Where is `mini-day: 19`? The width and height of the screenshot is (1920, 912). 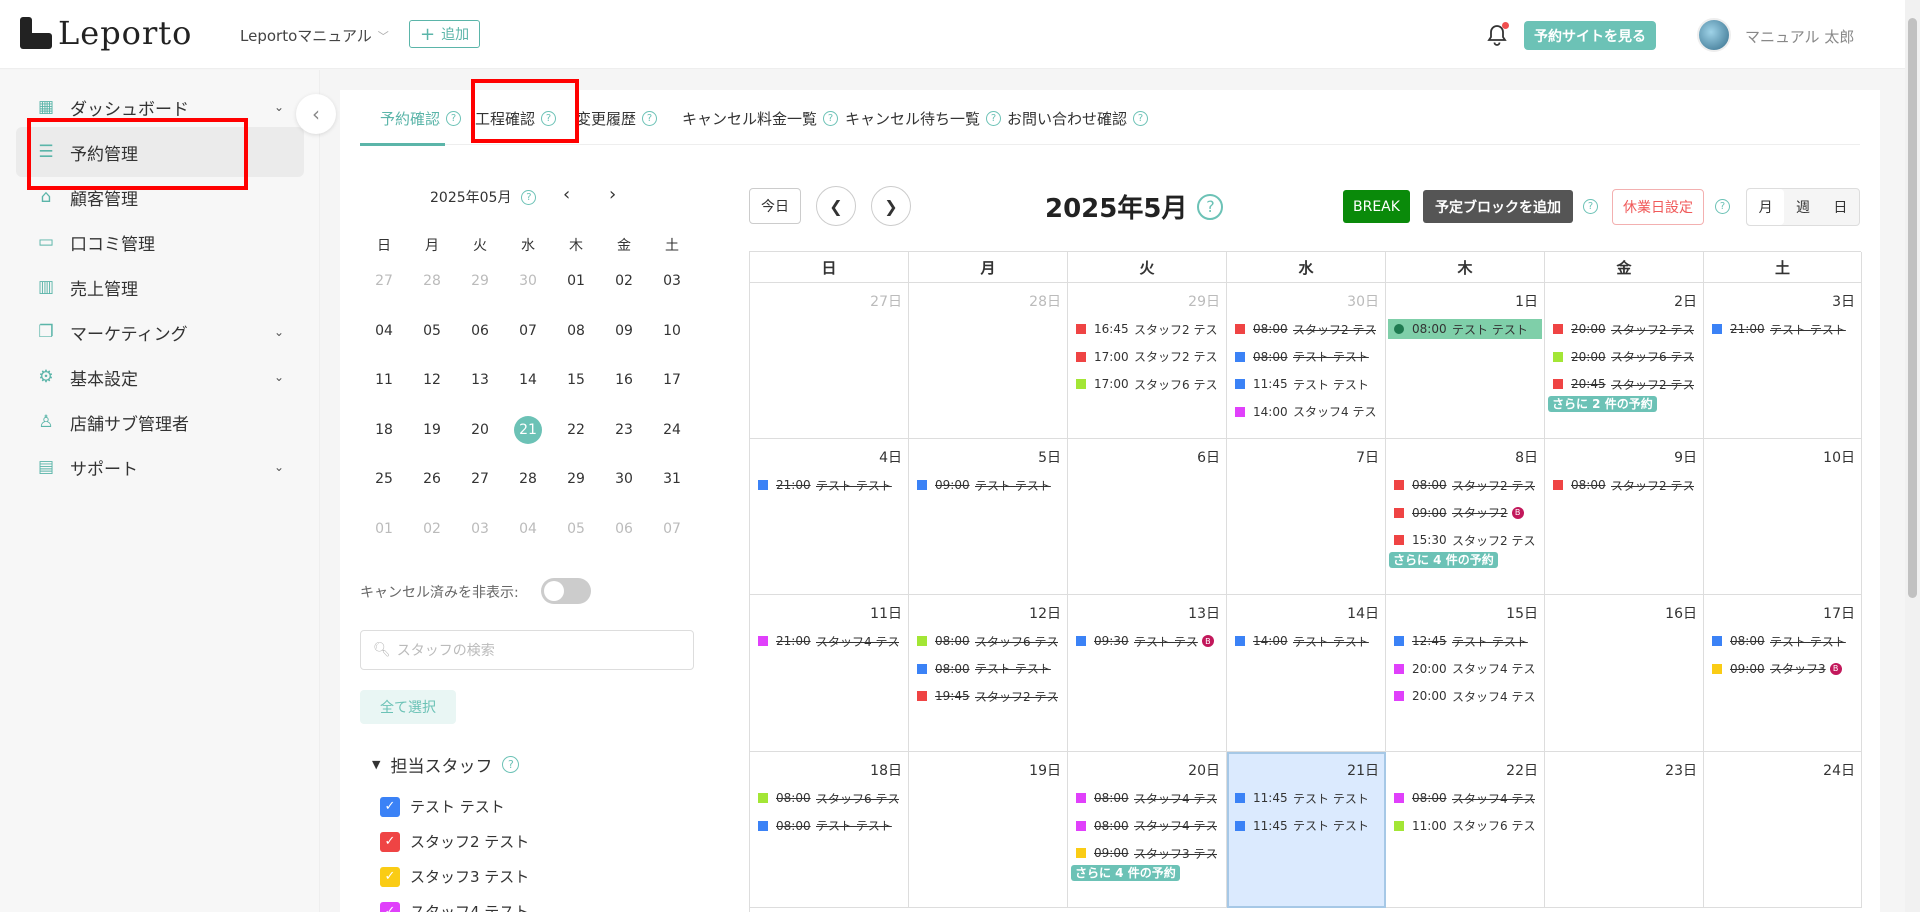
mini-day: 19 is located at coordinates (432, 430).